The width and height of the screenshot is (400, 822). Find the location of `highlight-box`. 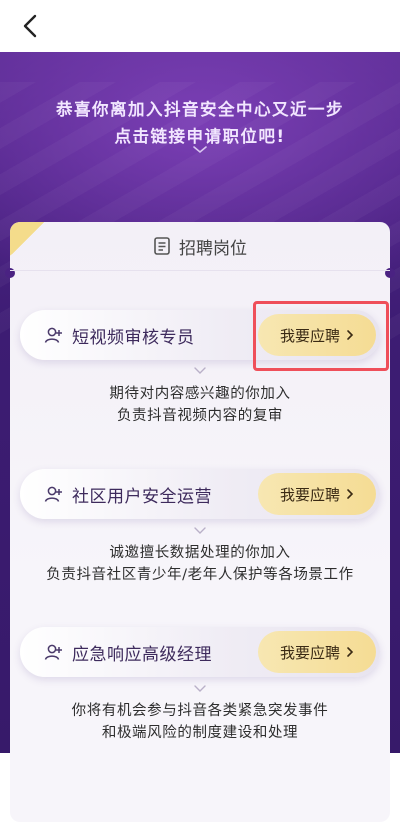

highlight-box is located at coordinates (321, 336).